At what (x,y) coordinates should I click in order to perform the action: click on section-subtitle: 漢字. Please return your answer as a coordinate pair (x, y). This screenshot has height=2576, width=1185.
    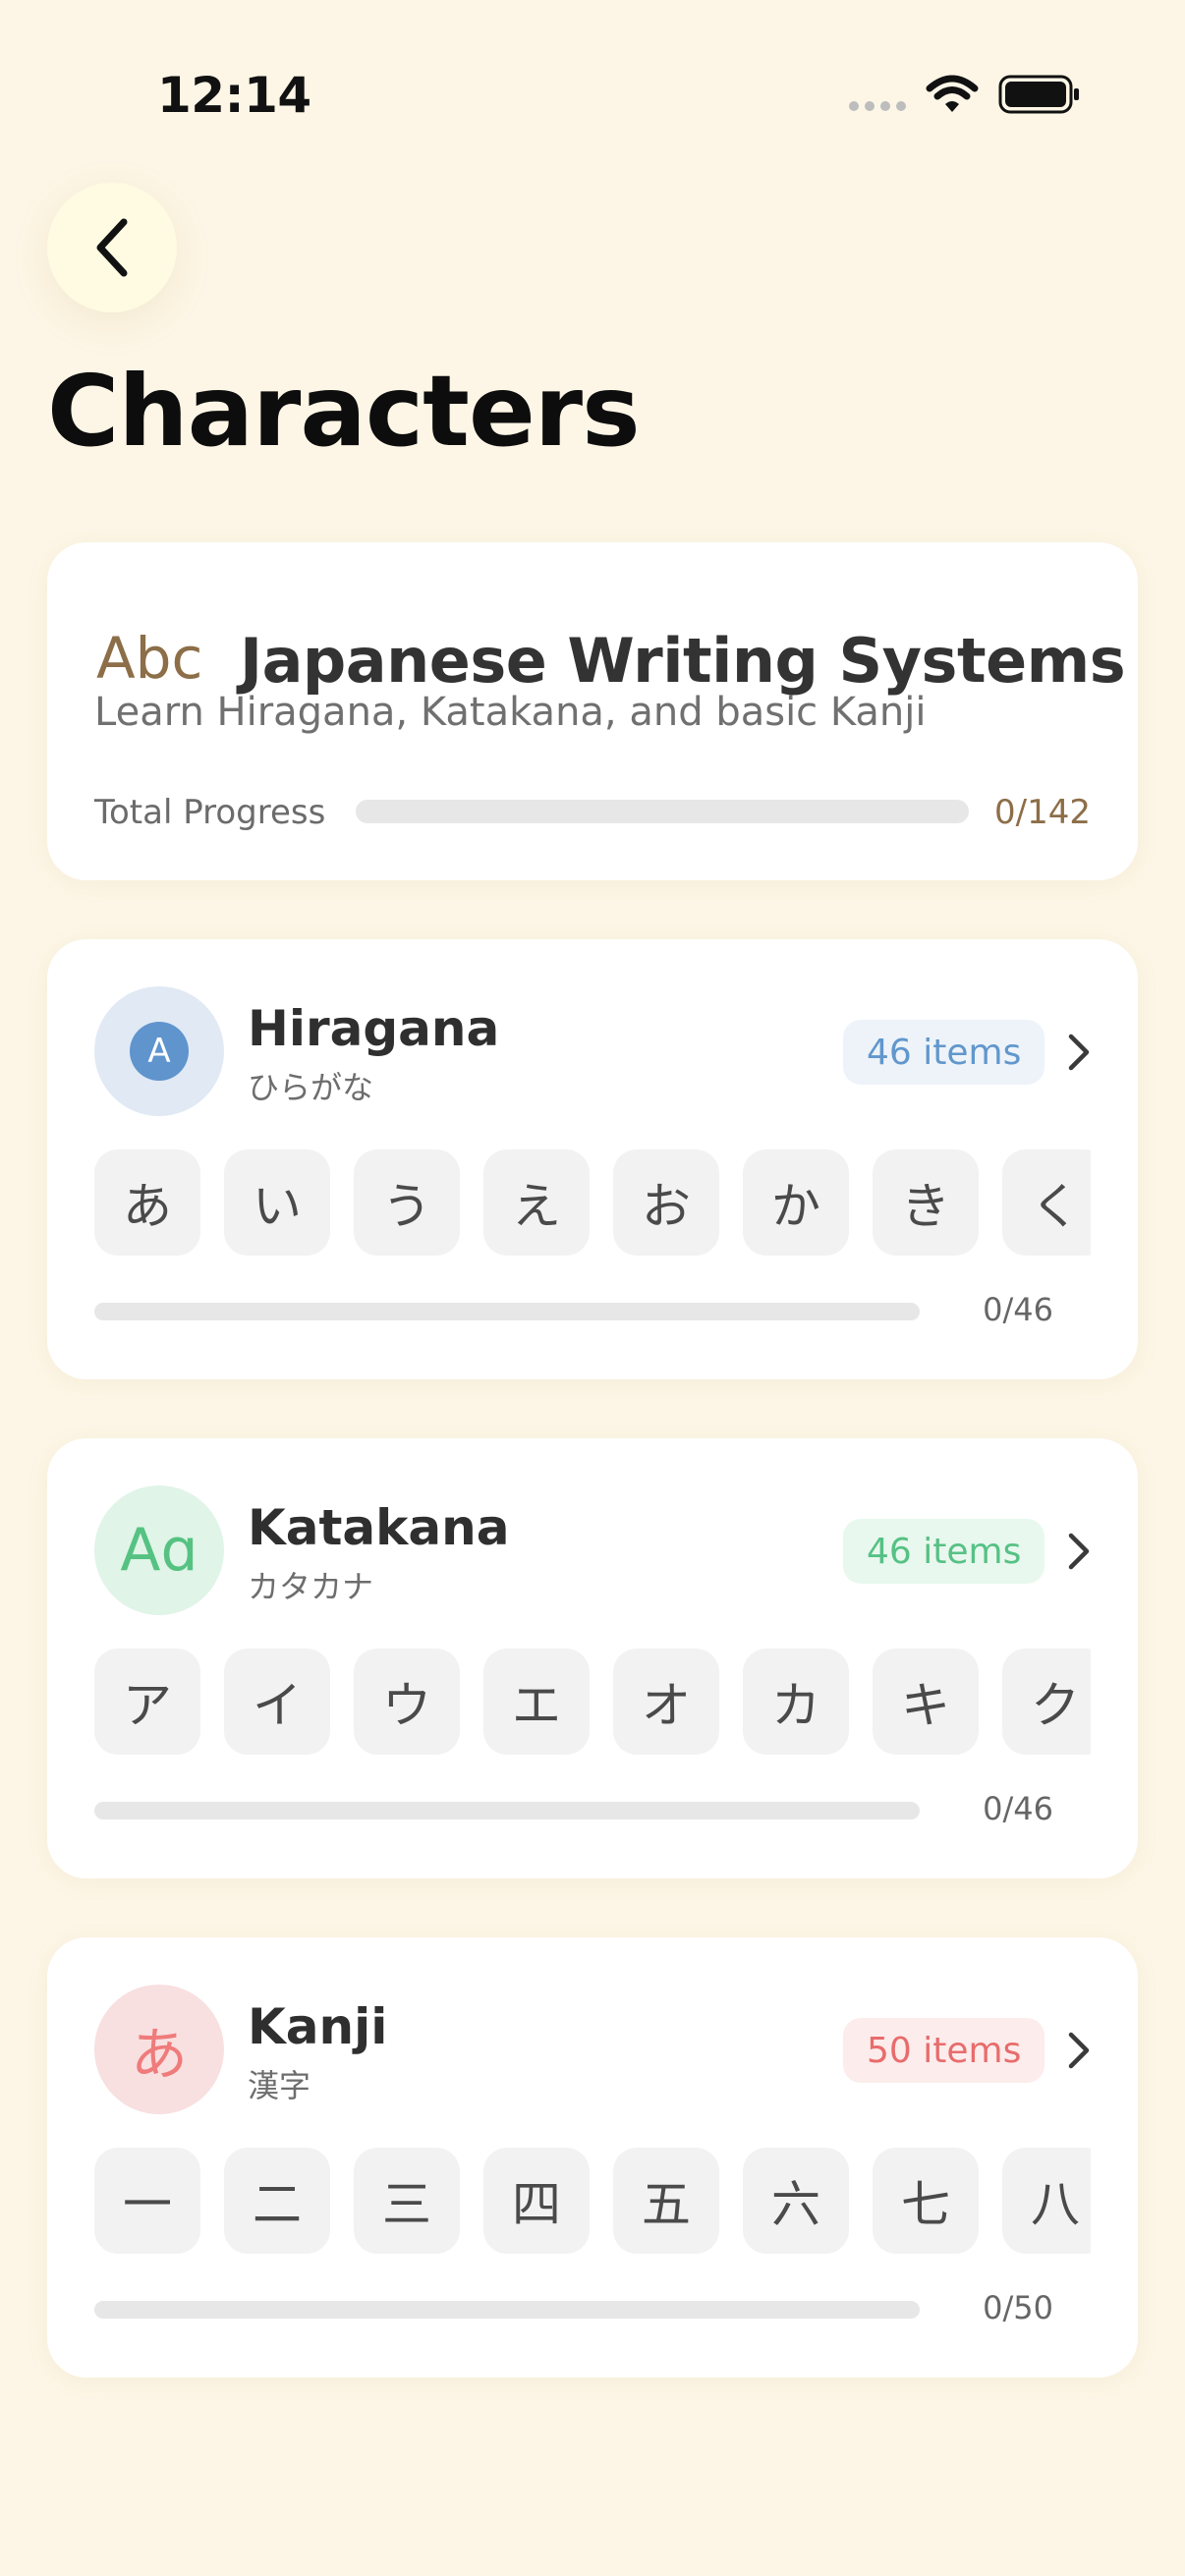
    Looking at the image, I should click on (280, 2085).